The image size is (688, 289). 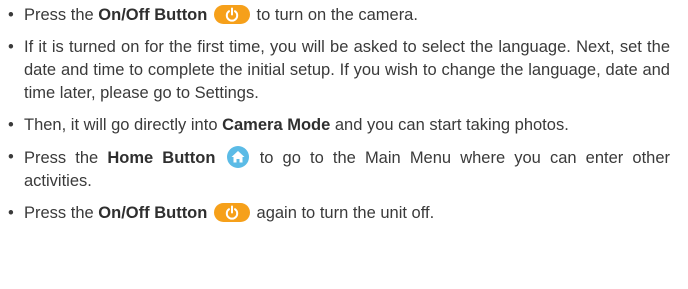 What do you see at coordinates (123, 125) in the screenshot?
I see `item-text-pre: Then, it will go directly into` at bounding box center [123, 125].